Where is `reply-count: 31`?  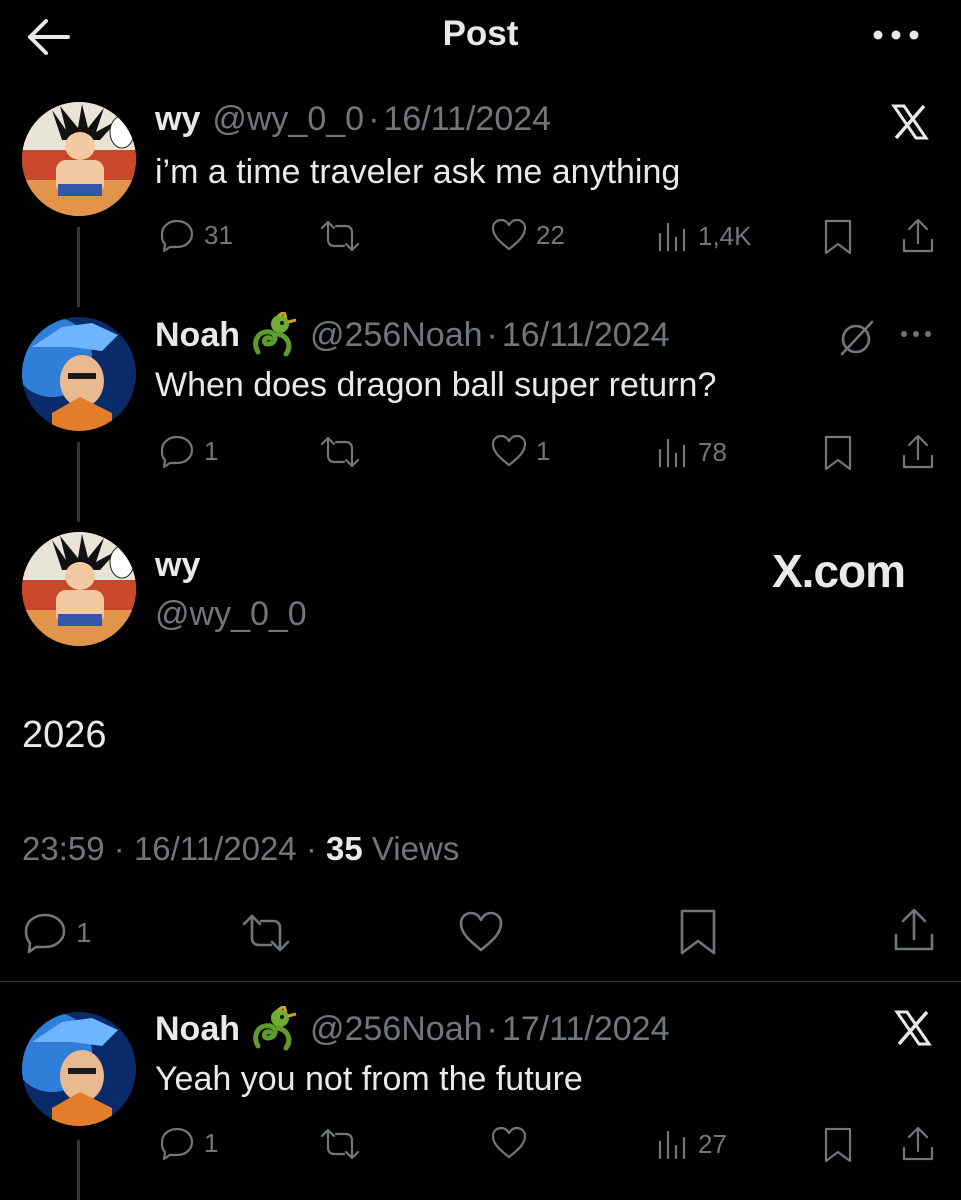
reply-count: 31 is located at coordinates (218, 234).